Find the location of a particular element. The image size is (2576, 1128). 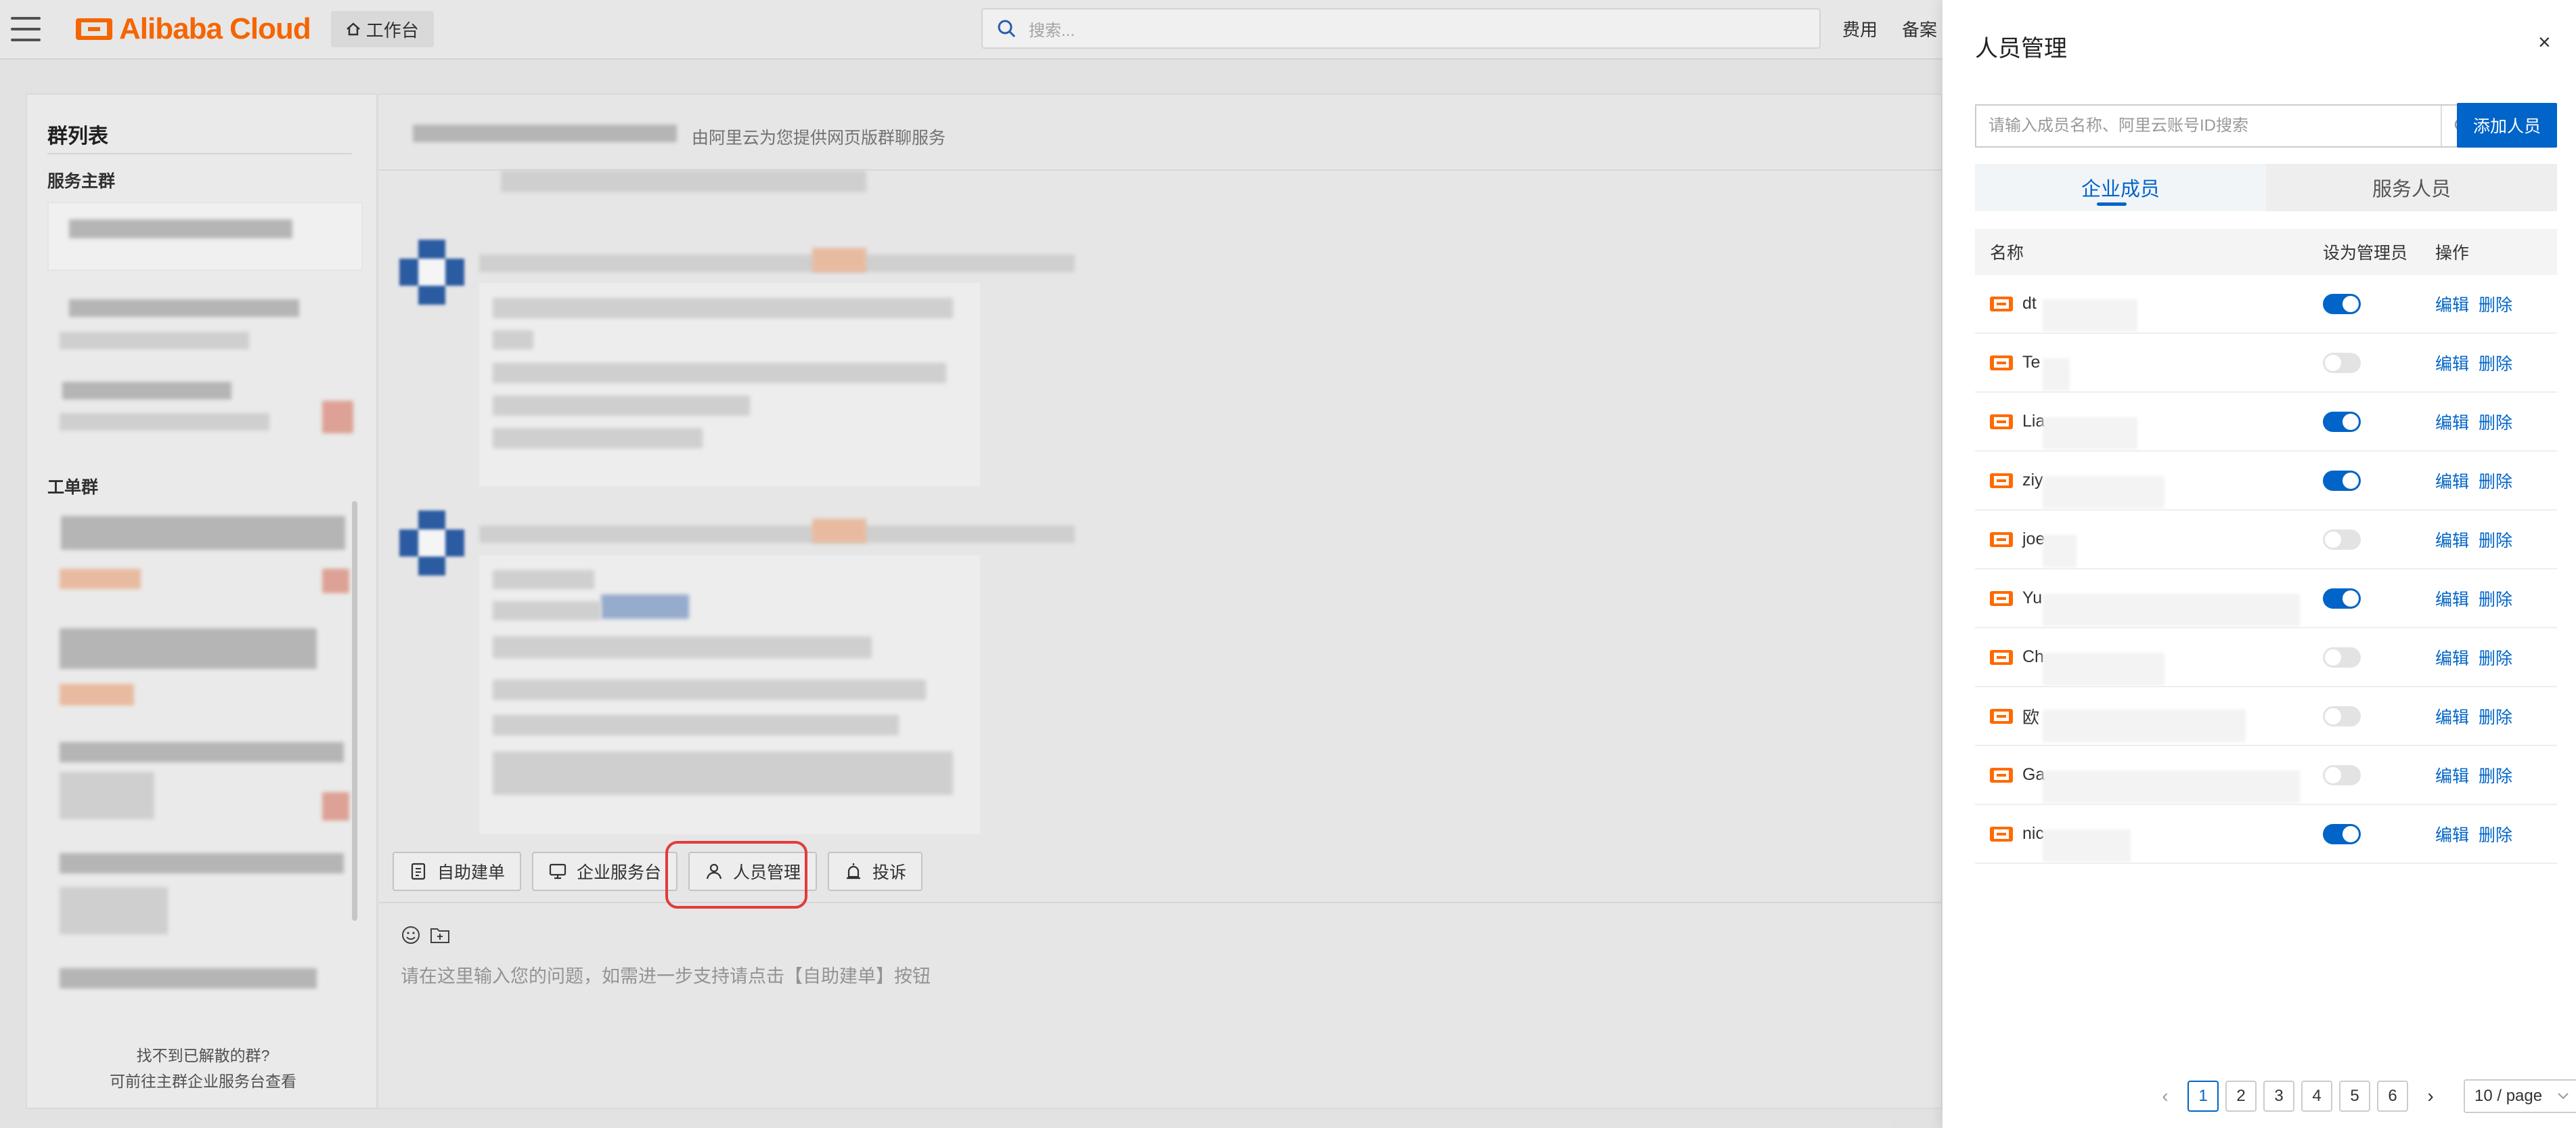

member-name: joe is located at coordinates (2033, 539).